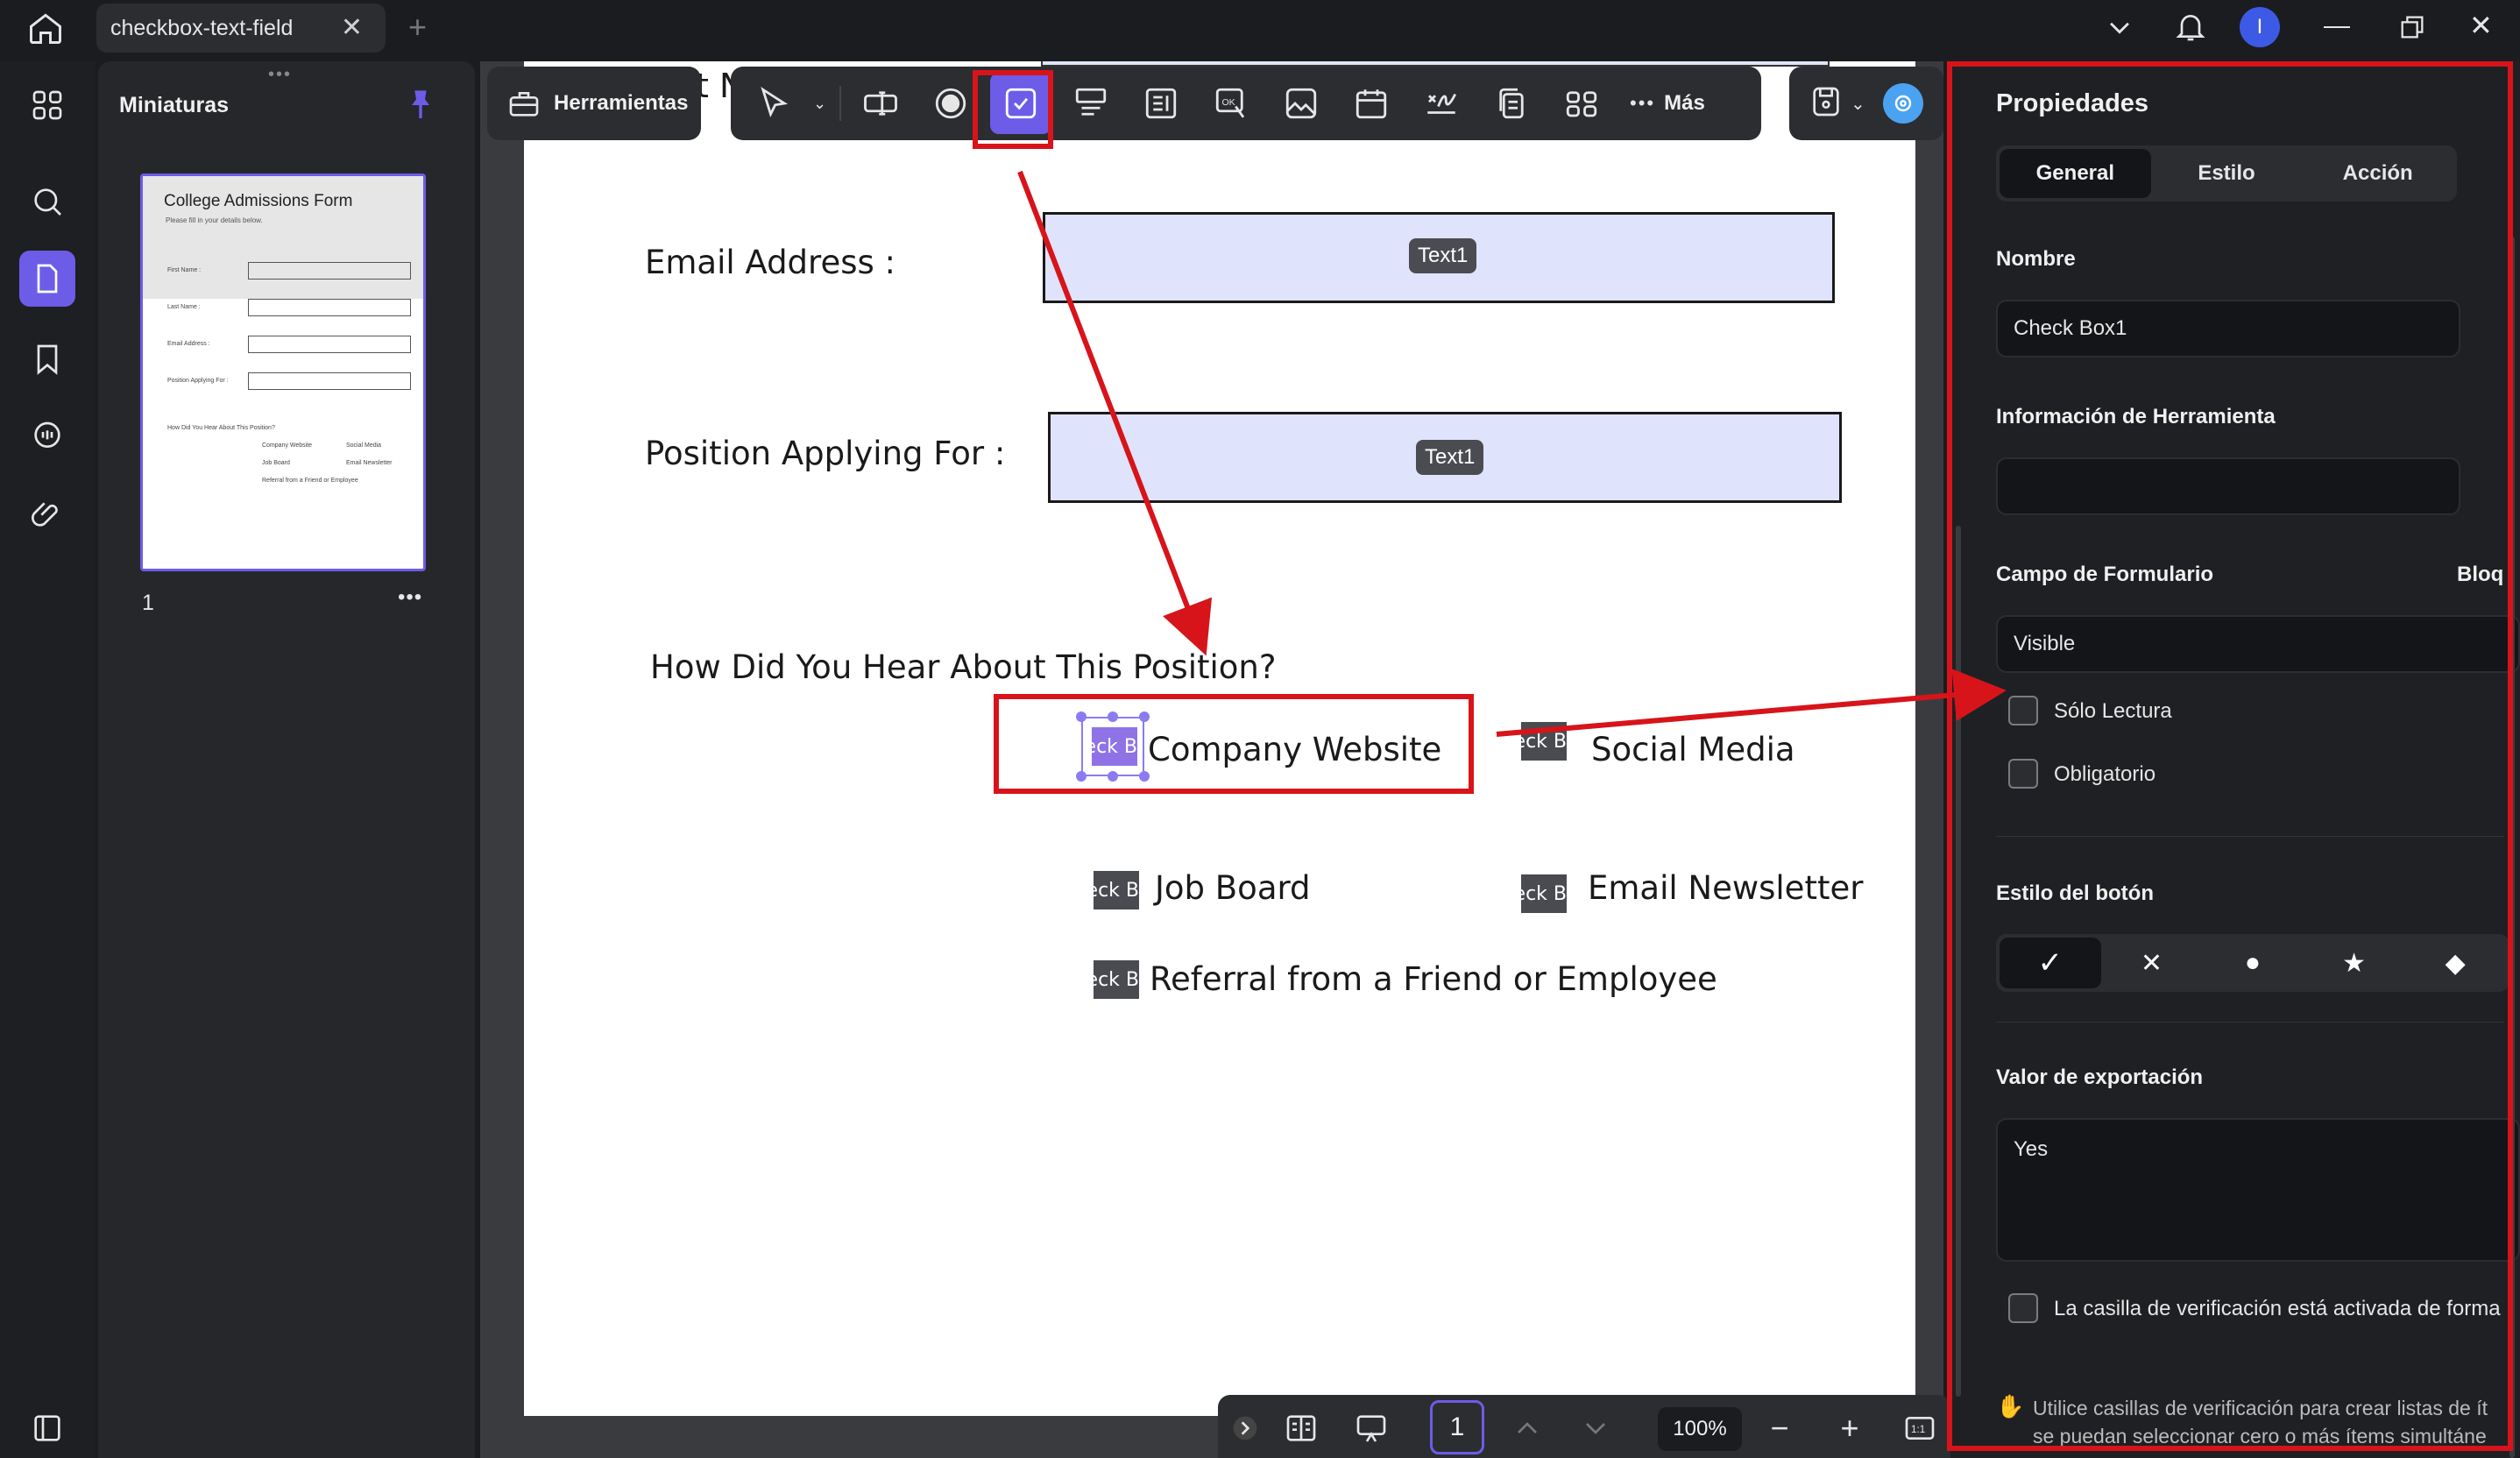 The height and width of the screenshot is (1458, 2520). What do you see at coordinates (1751, 703) in the screenshot?
I see `arrow-checkbox-to-properties` at bounding box center [1751, 703].